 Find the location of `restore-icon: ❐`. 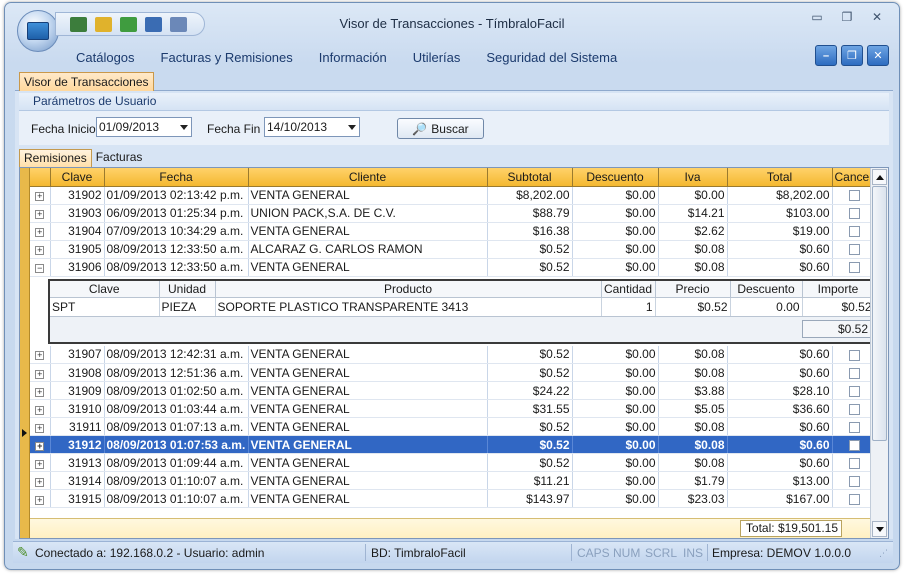

restore-icon: ❐ is located at coordinates (847, 18).